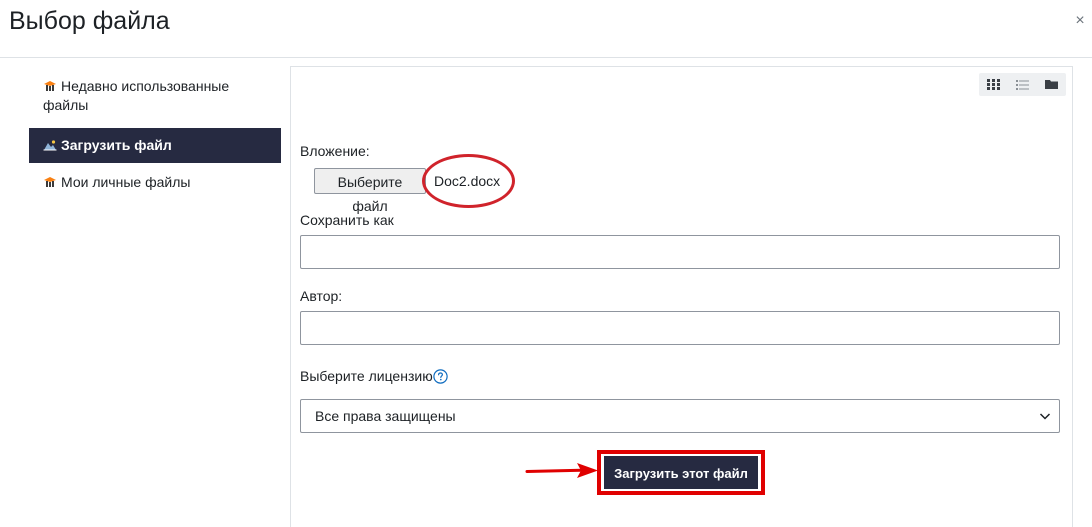  What do you see at coordinates (680, 416) in the screenshot?
I see `license-select: Все права защищены` at bounding box center [680, 416].